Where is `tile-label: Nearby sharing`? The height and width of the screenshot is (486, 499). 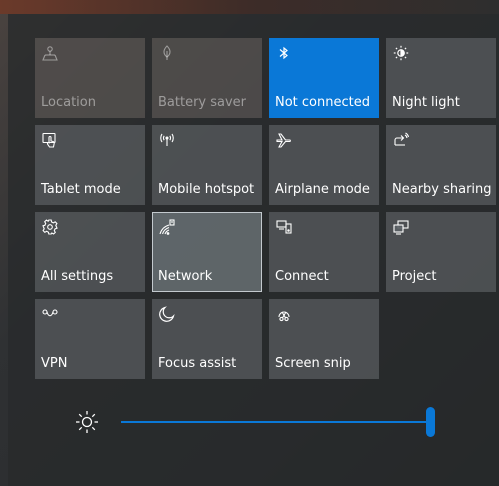 tile-label: Nearby sharing is located at coordinates (442, 189).